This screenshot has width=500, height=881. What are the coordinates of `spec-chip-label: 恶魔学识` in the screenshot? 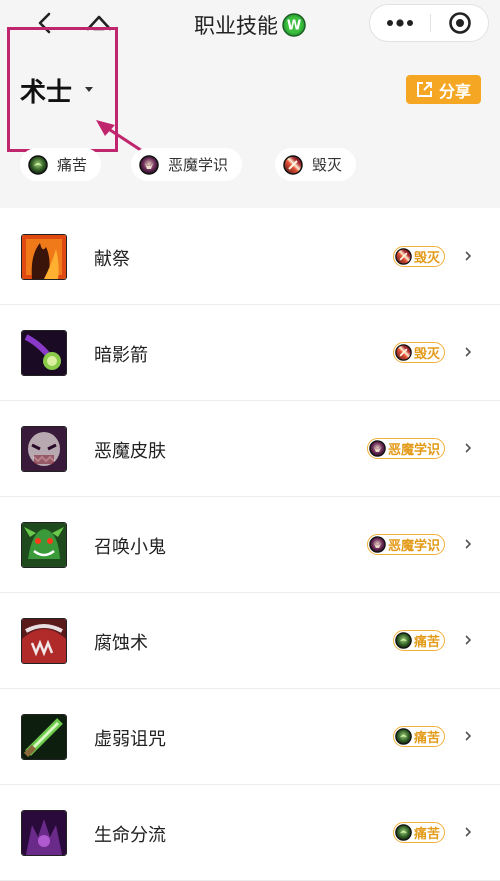 It's located at (198, 165).